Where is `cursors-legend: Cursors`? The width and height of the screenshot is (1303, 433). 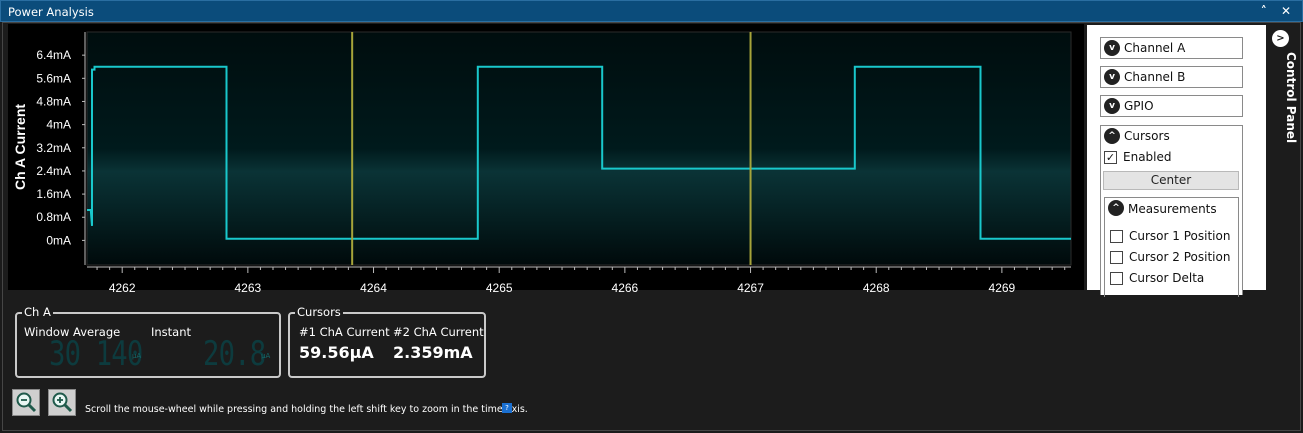
cursors-legend: Cursors is located at coordinates (319, 312).